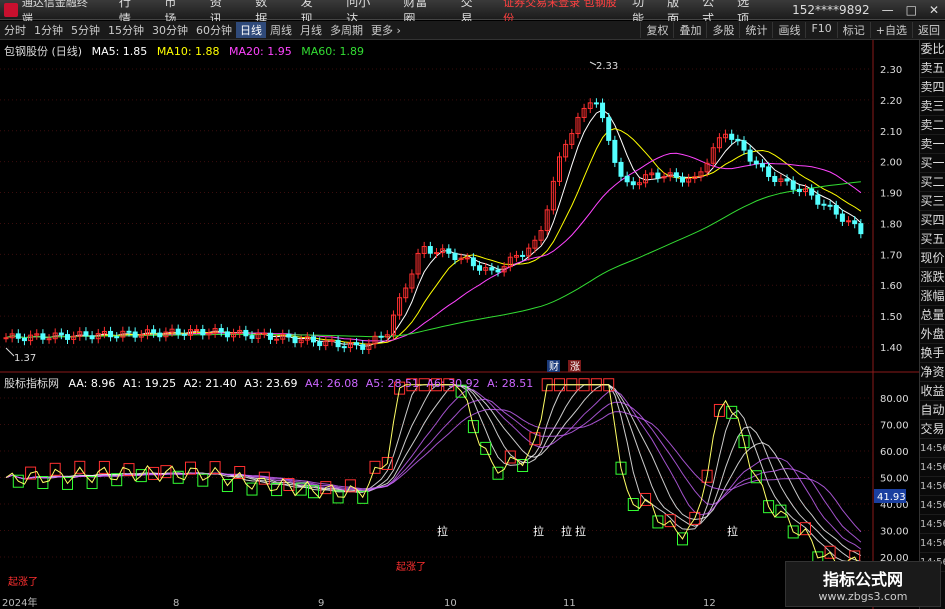 Image resolution: width=945 pixels, height=609 pixels. Describe the element at coordinates (386, 30) in the screenshot. I see `period-more: 更多 ›` at that location.